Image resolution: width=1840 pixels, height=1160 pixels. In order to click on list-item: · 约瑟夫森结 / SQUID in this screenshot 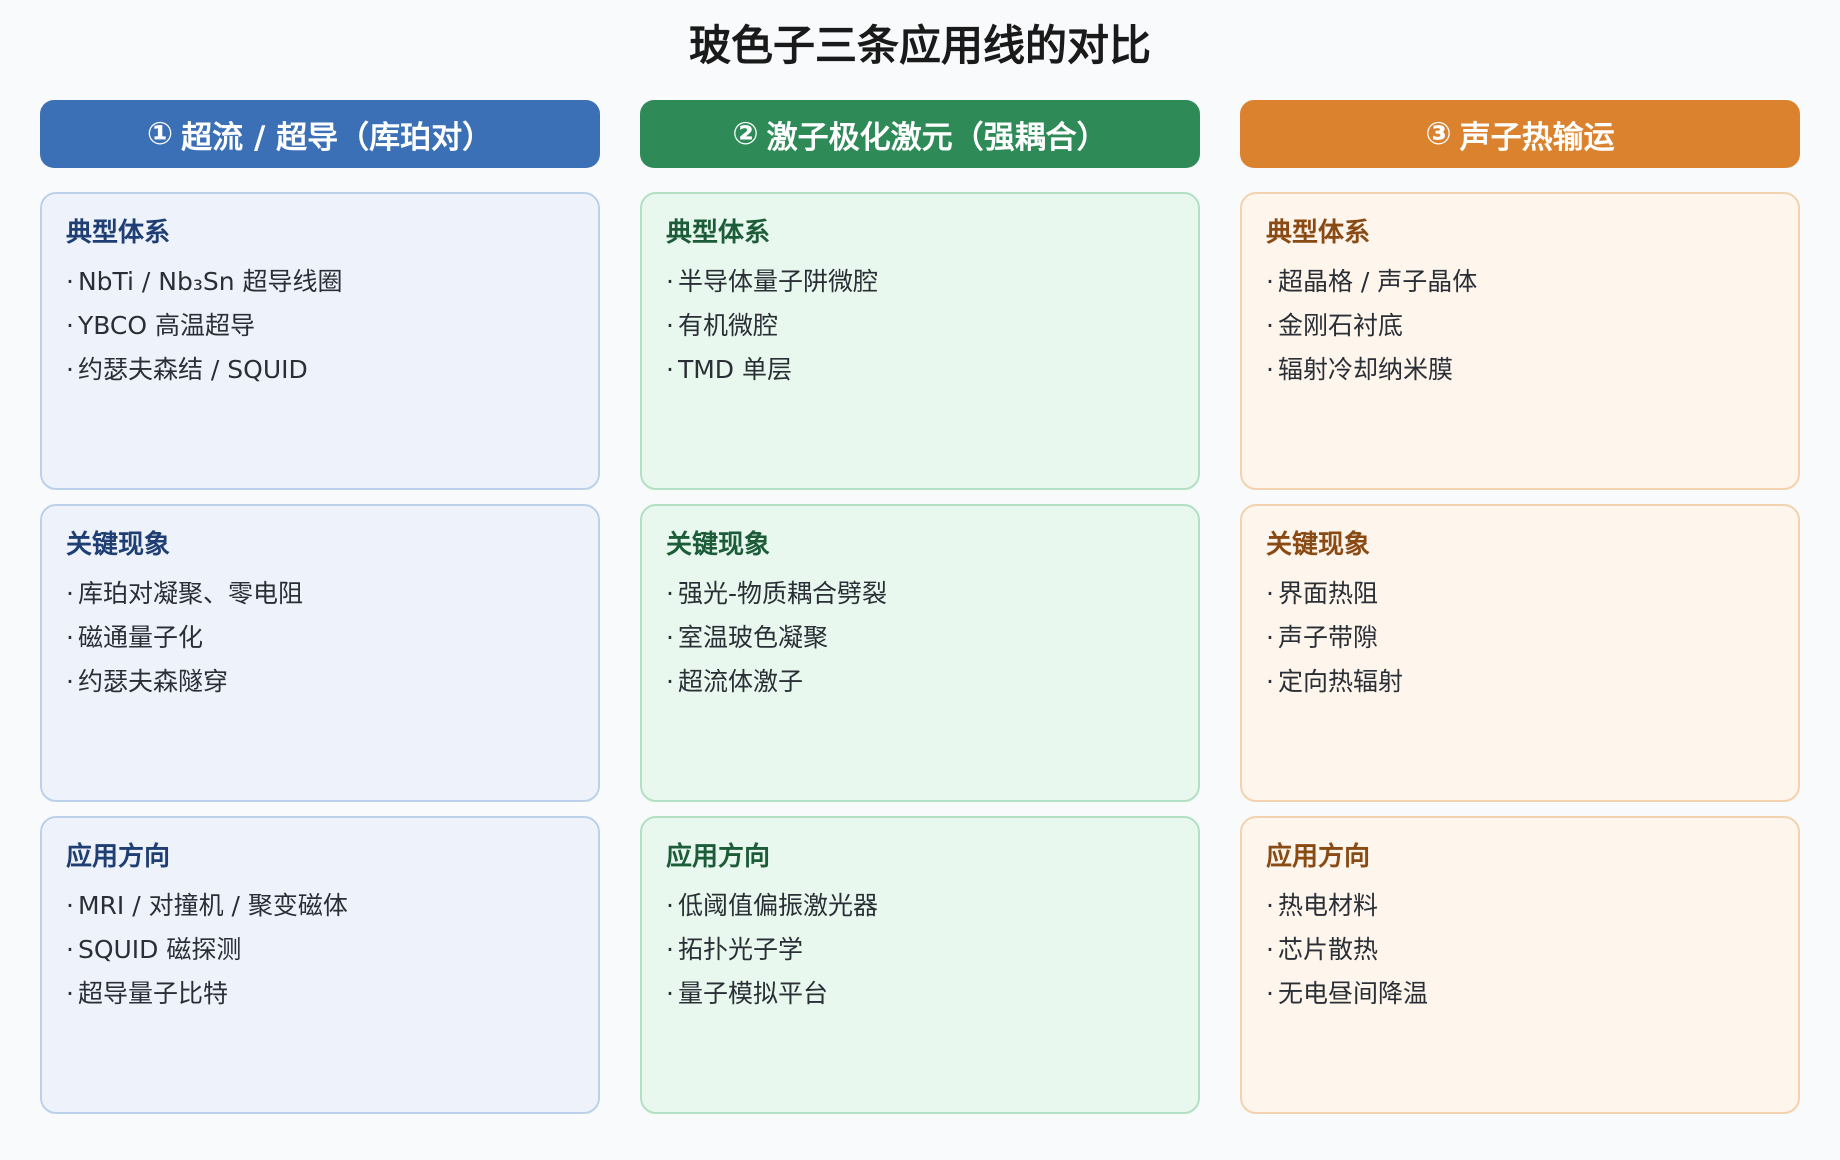, I will do `click(320, 370)`.